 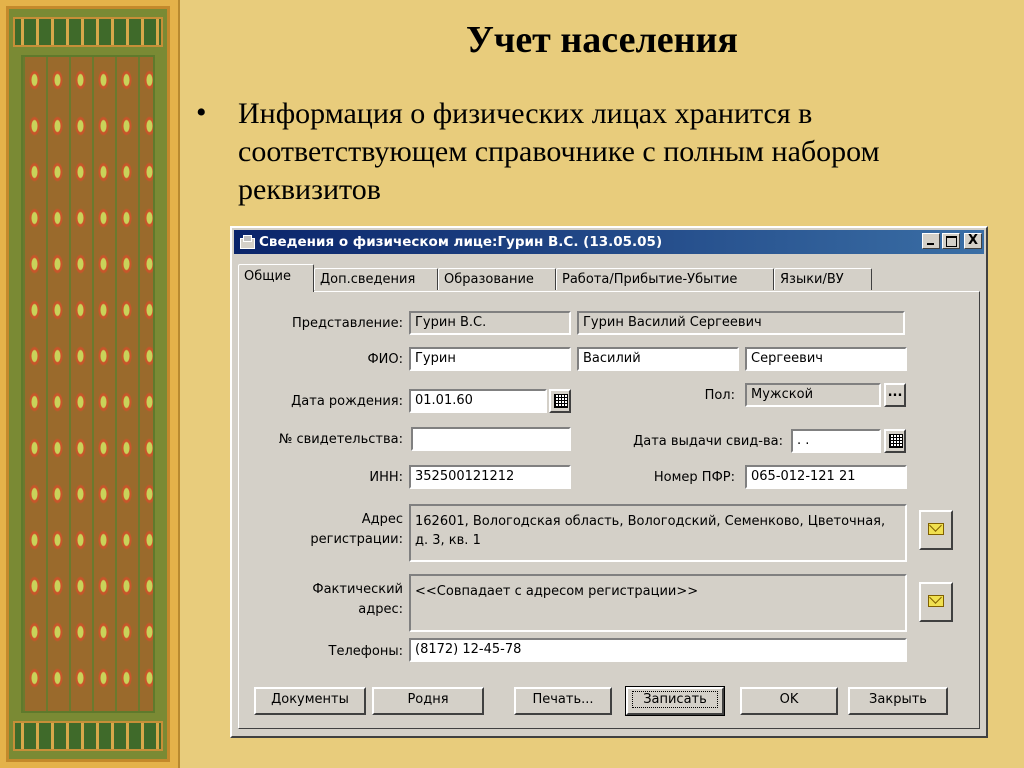 I want to click on tab-languages: Языки/ВУ, so click(x=823, y=279).